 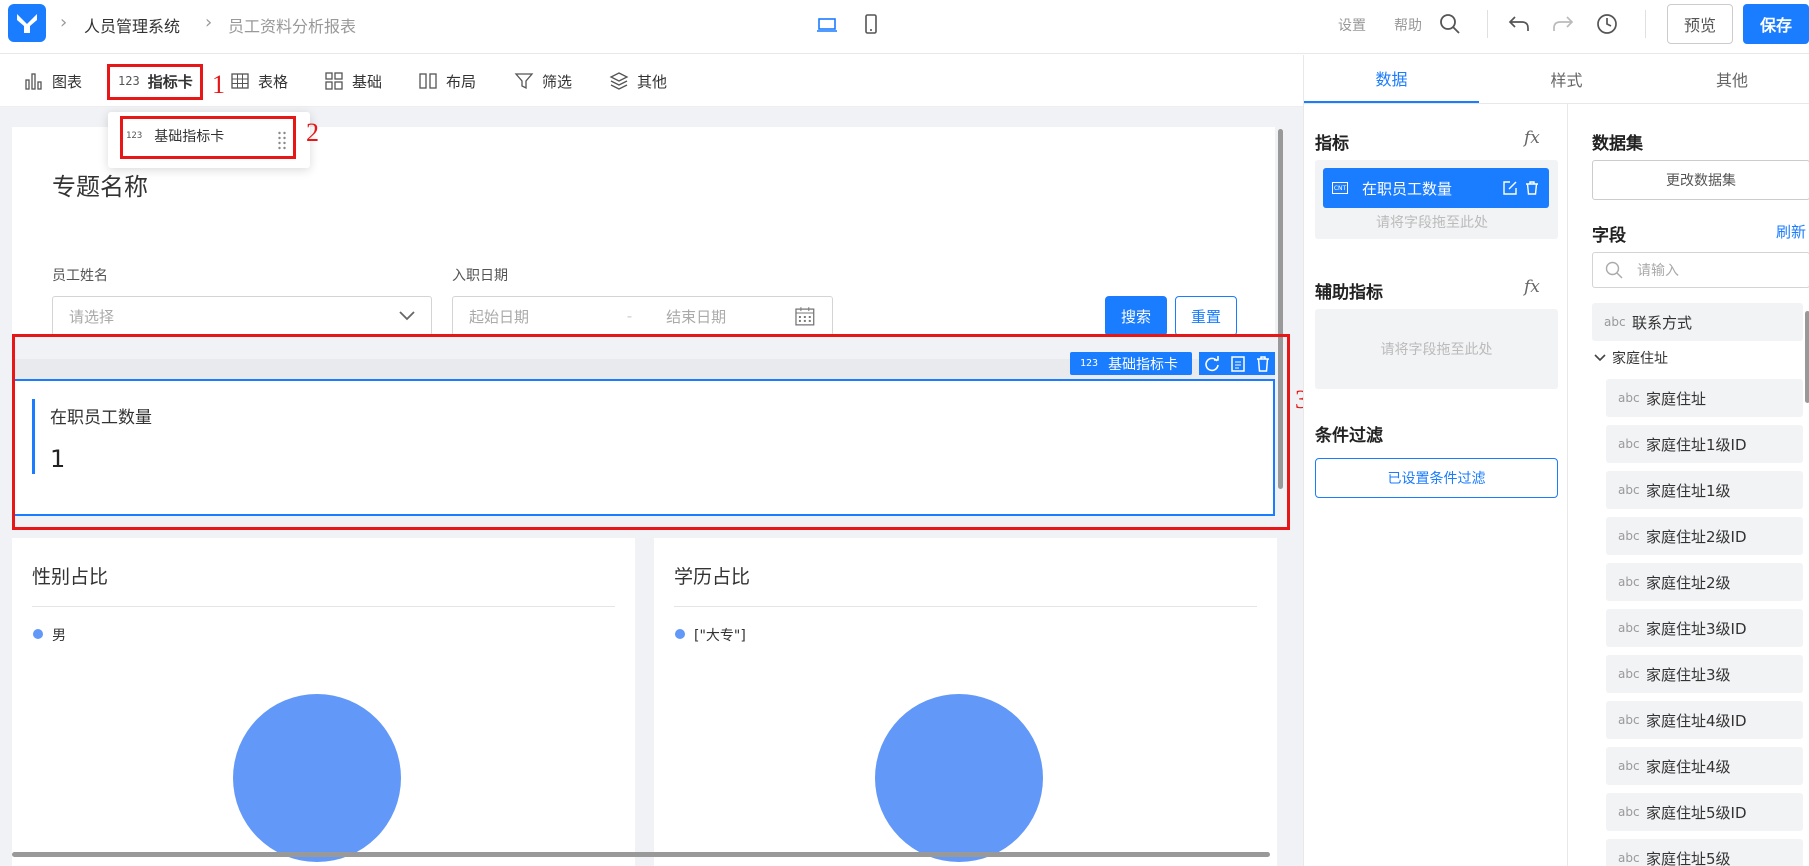 I want to click on field-label: 家庭住址2级ID, so click(x=1696, y=536).